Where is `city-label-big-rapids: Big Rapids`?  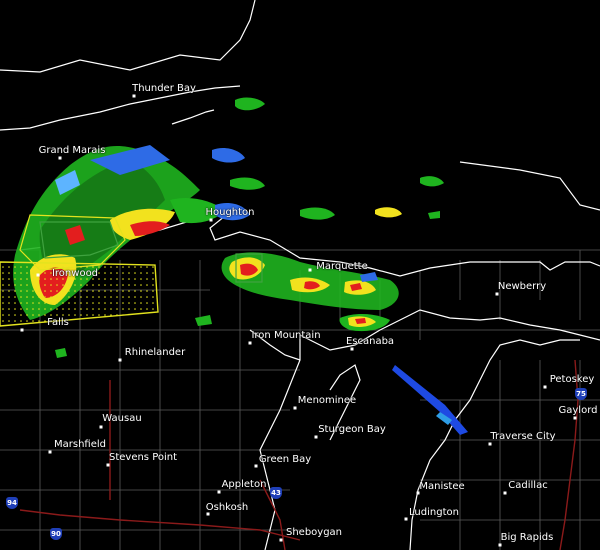 city-label-big-rapids: Big Rapids is located at coordinates (527, 537).